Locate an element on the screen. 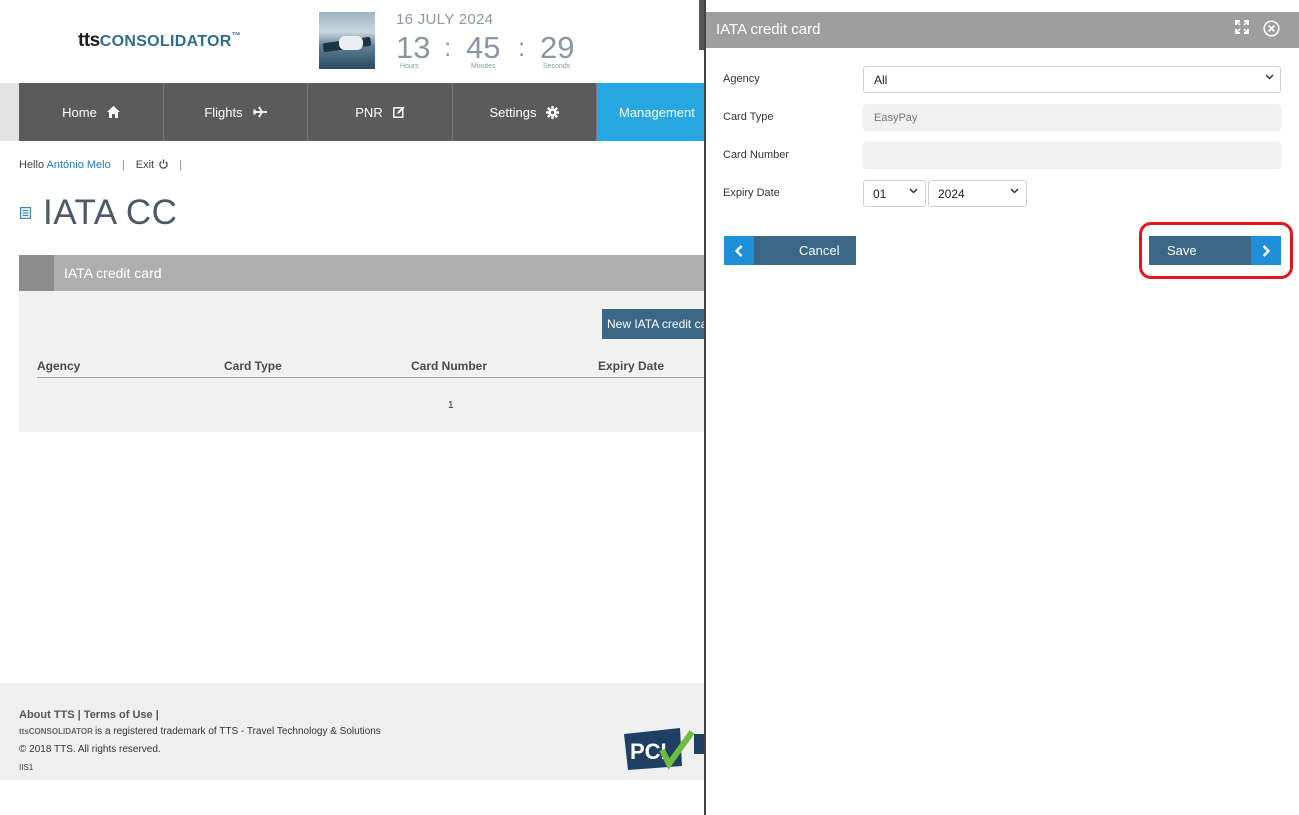 The width and height of the screenshot is (1299, 815). panel-title: IATA credit card is located at coordinates (113, 273).